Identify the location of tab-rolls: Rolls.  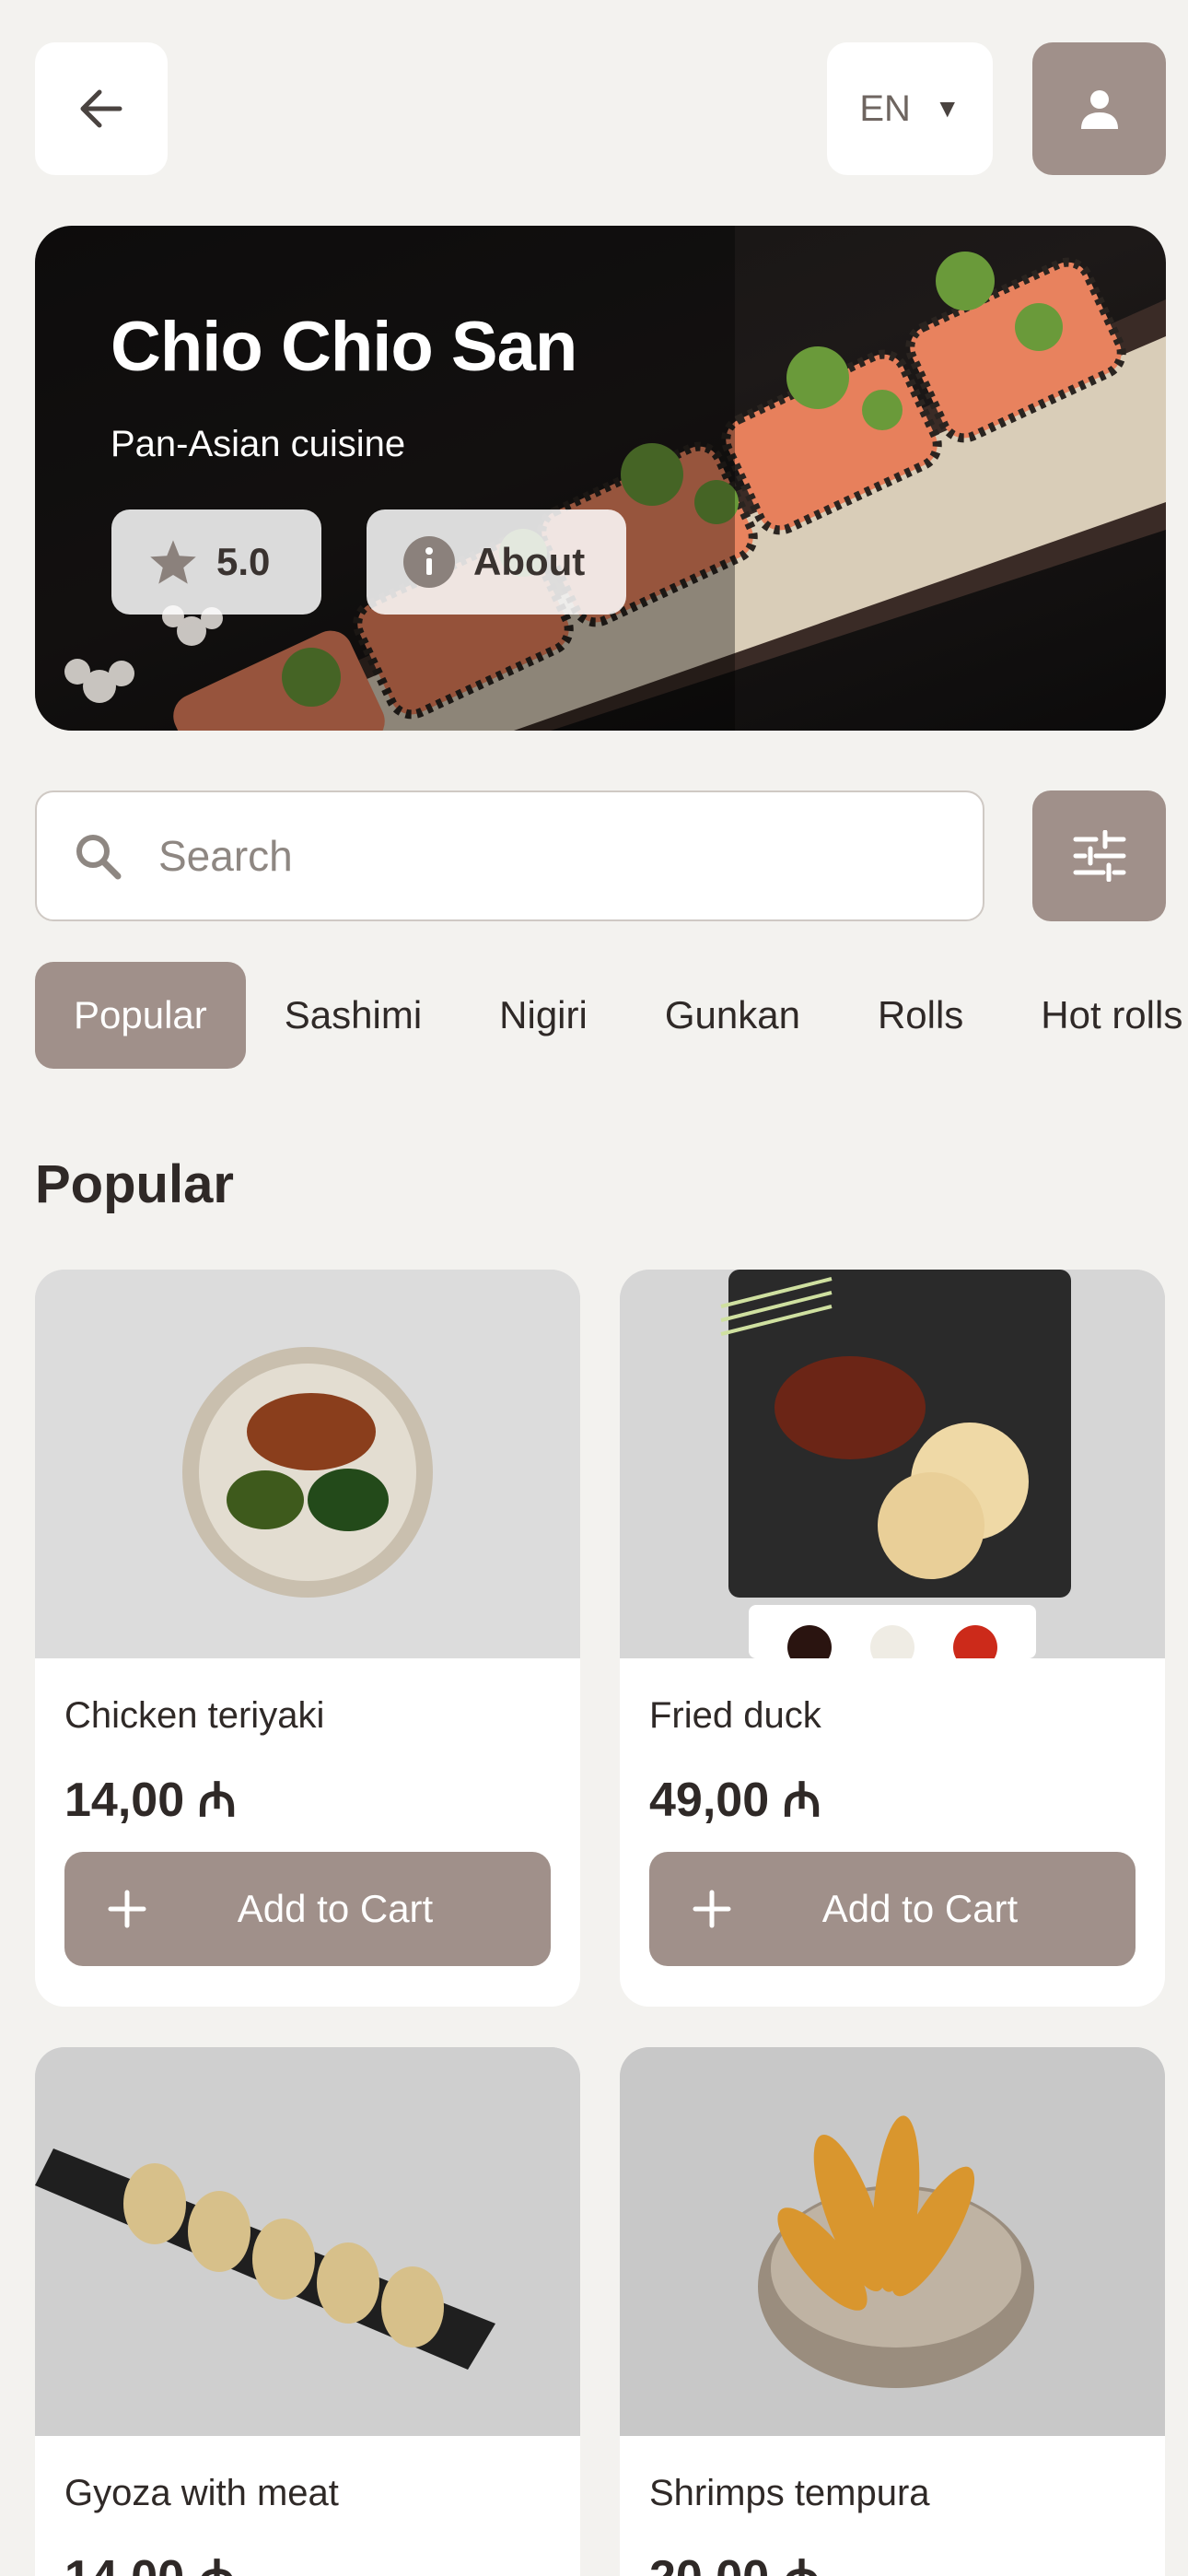
(920, 1015).